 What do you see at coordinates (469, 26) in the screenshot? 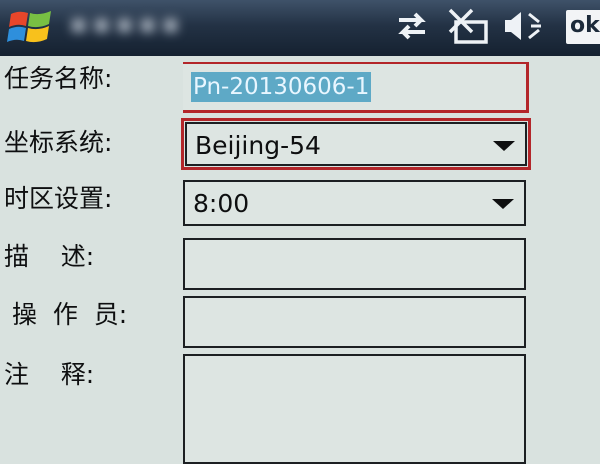
I see `phone-signal-icon` at bounding box center [469, 26].